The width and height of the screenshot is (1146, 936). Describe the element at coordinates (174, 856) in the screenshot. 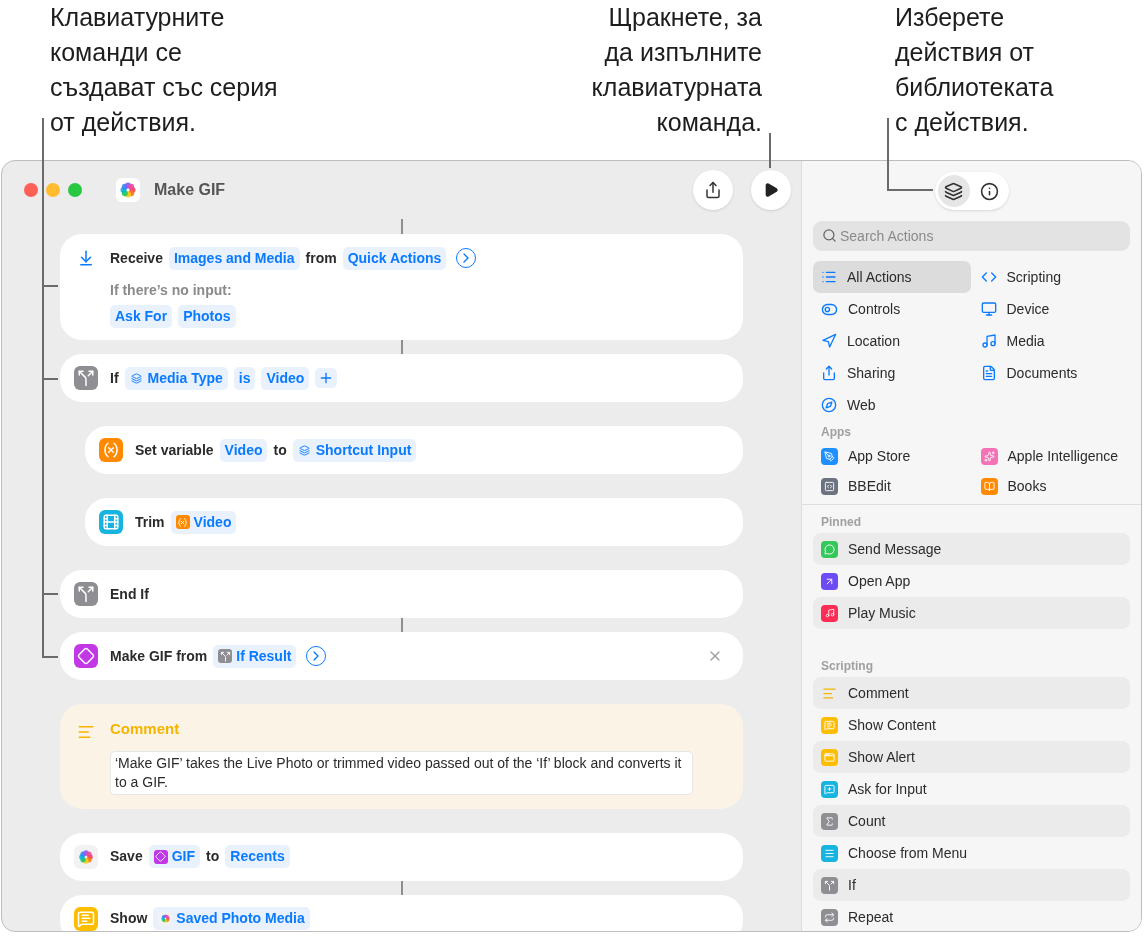

I see `parameter-token: GIF` at that location.